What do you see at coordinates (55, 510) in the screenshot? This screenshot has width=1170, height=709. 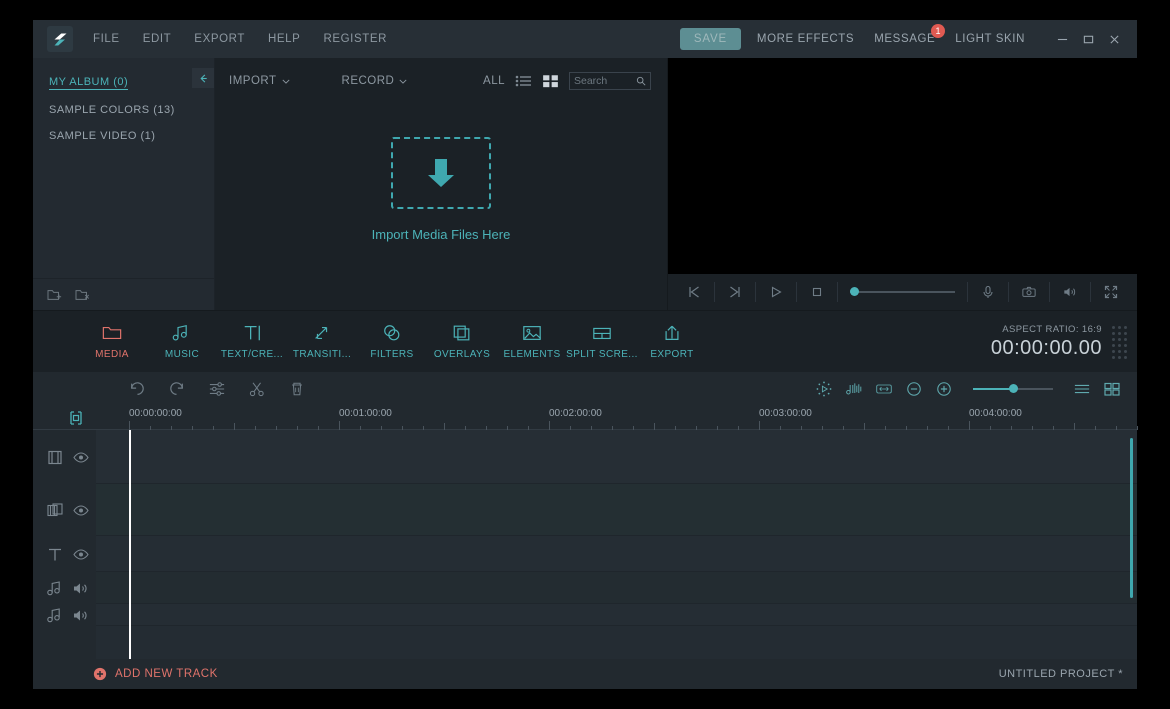 I see `stacked-film-icon` at bounding box center [55, 510].